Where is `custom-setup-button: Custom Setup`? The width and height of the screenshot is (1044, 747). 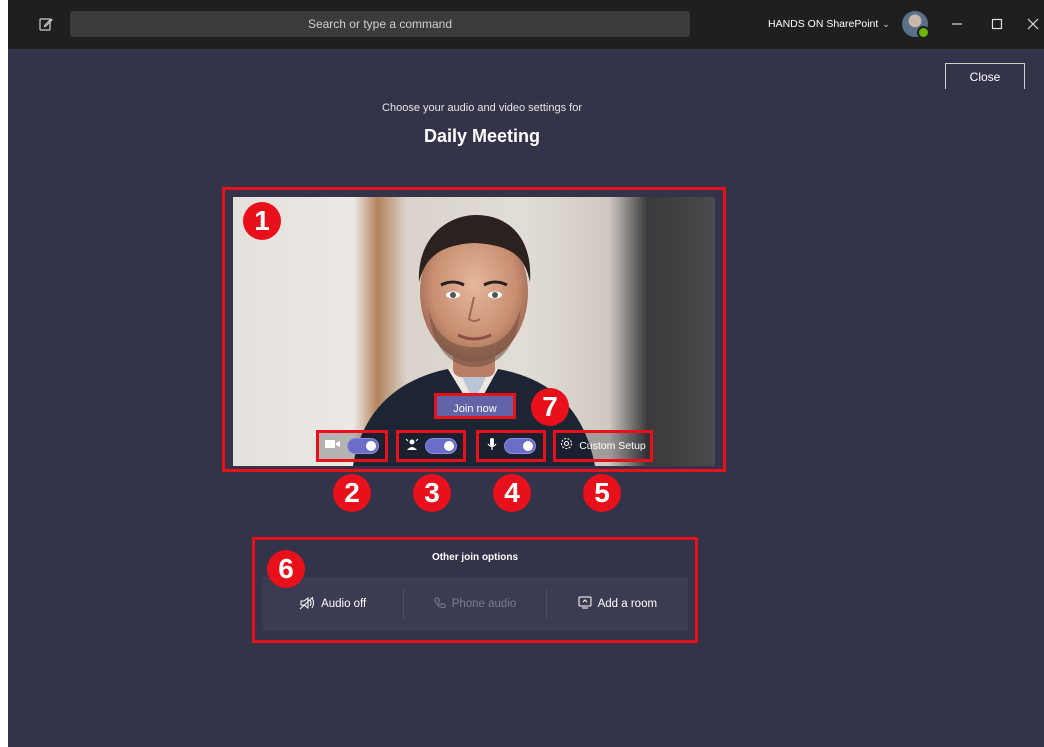
custom-setup-button: Custom Setup is located at coordinates (603, 446).